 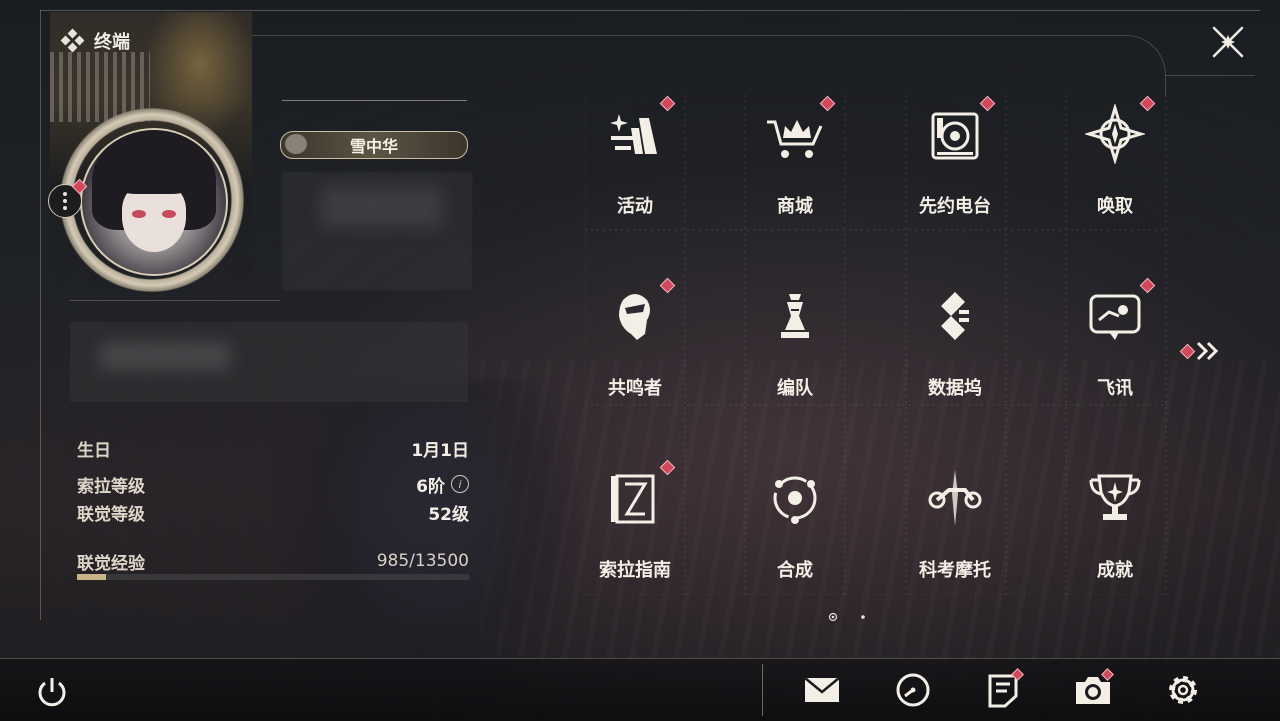 What do you see at coordinates (955, 536) in the screenshot?
I see `menu-motorcycle: 科考摩托` at bounding box center [955, 536].